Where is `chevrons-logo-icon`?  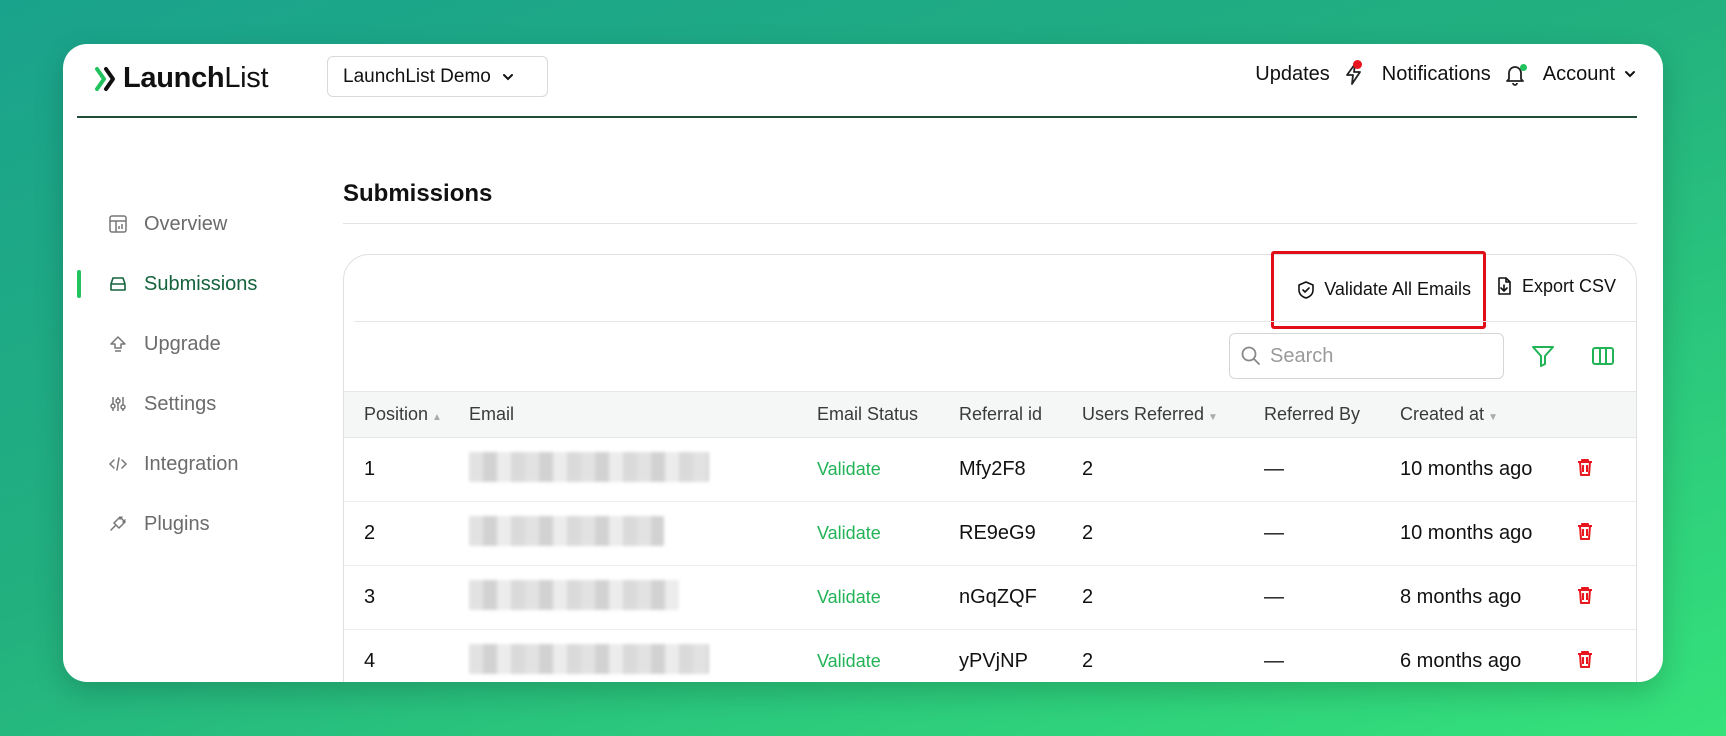 chevrons-logo-icon is located at coordinates (105, 78).